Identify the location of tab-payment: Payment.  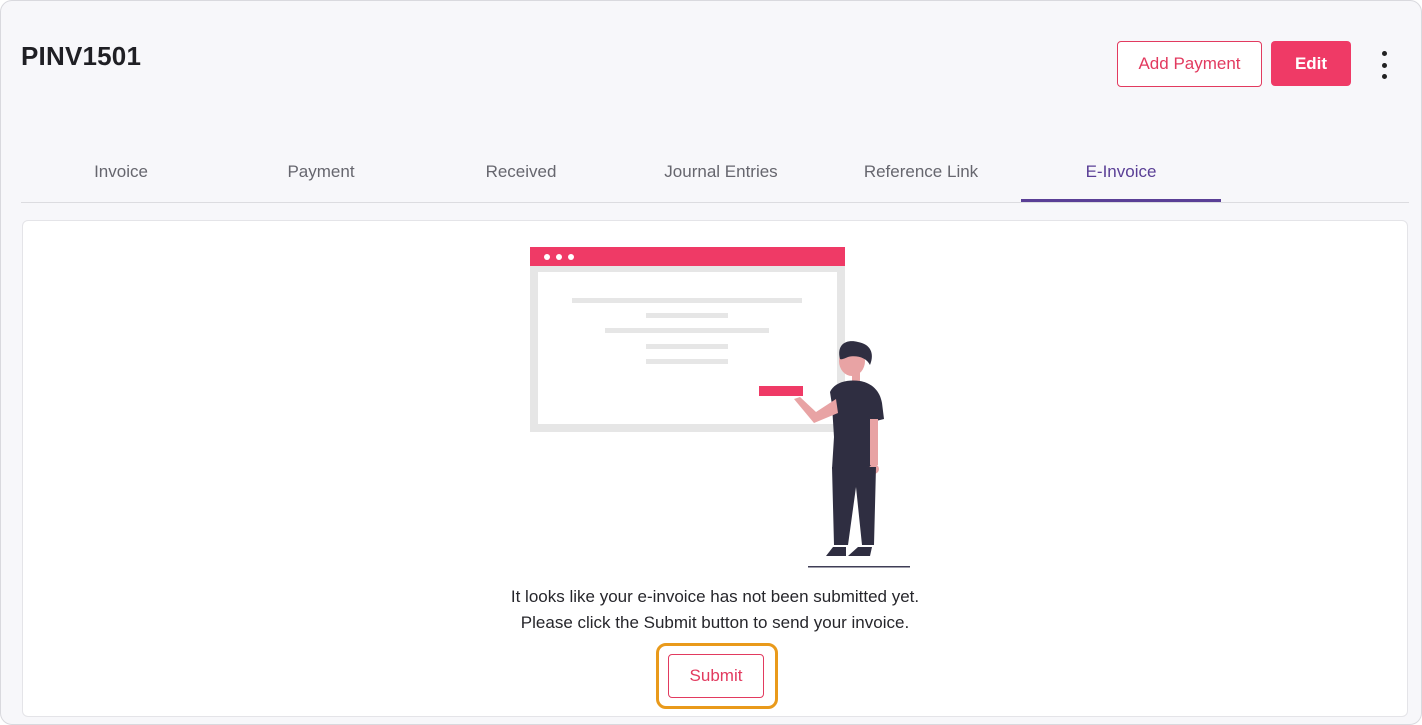
(321, 171).